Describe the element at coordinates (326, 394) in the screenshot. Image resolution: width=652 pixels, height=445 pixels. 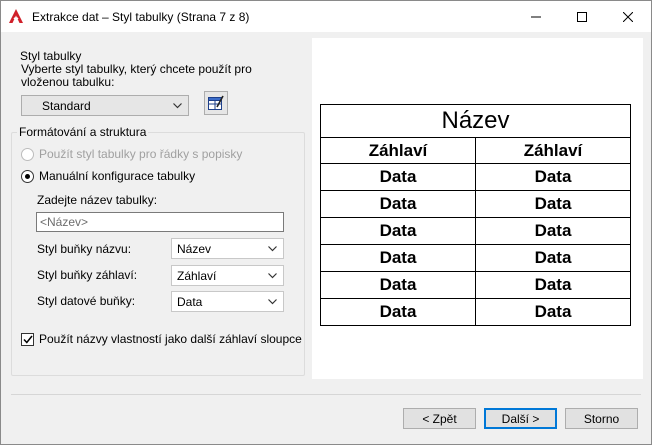
I see `footer-separator` at that location.